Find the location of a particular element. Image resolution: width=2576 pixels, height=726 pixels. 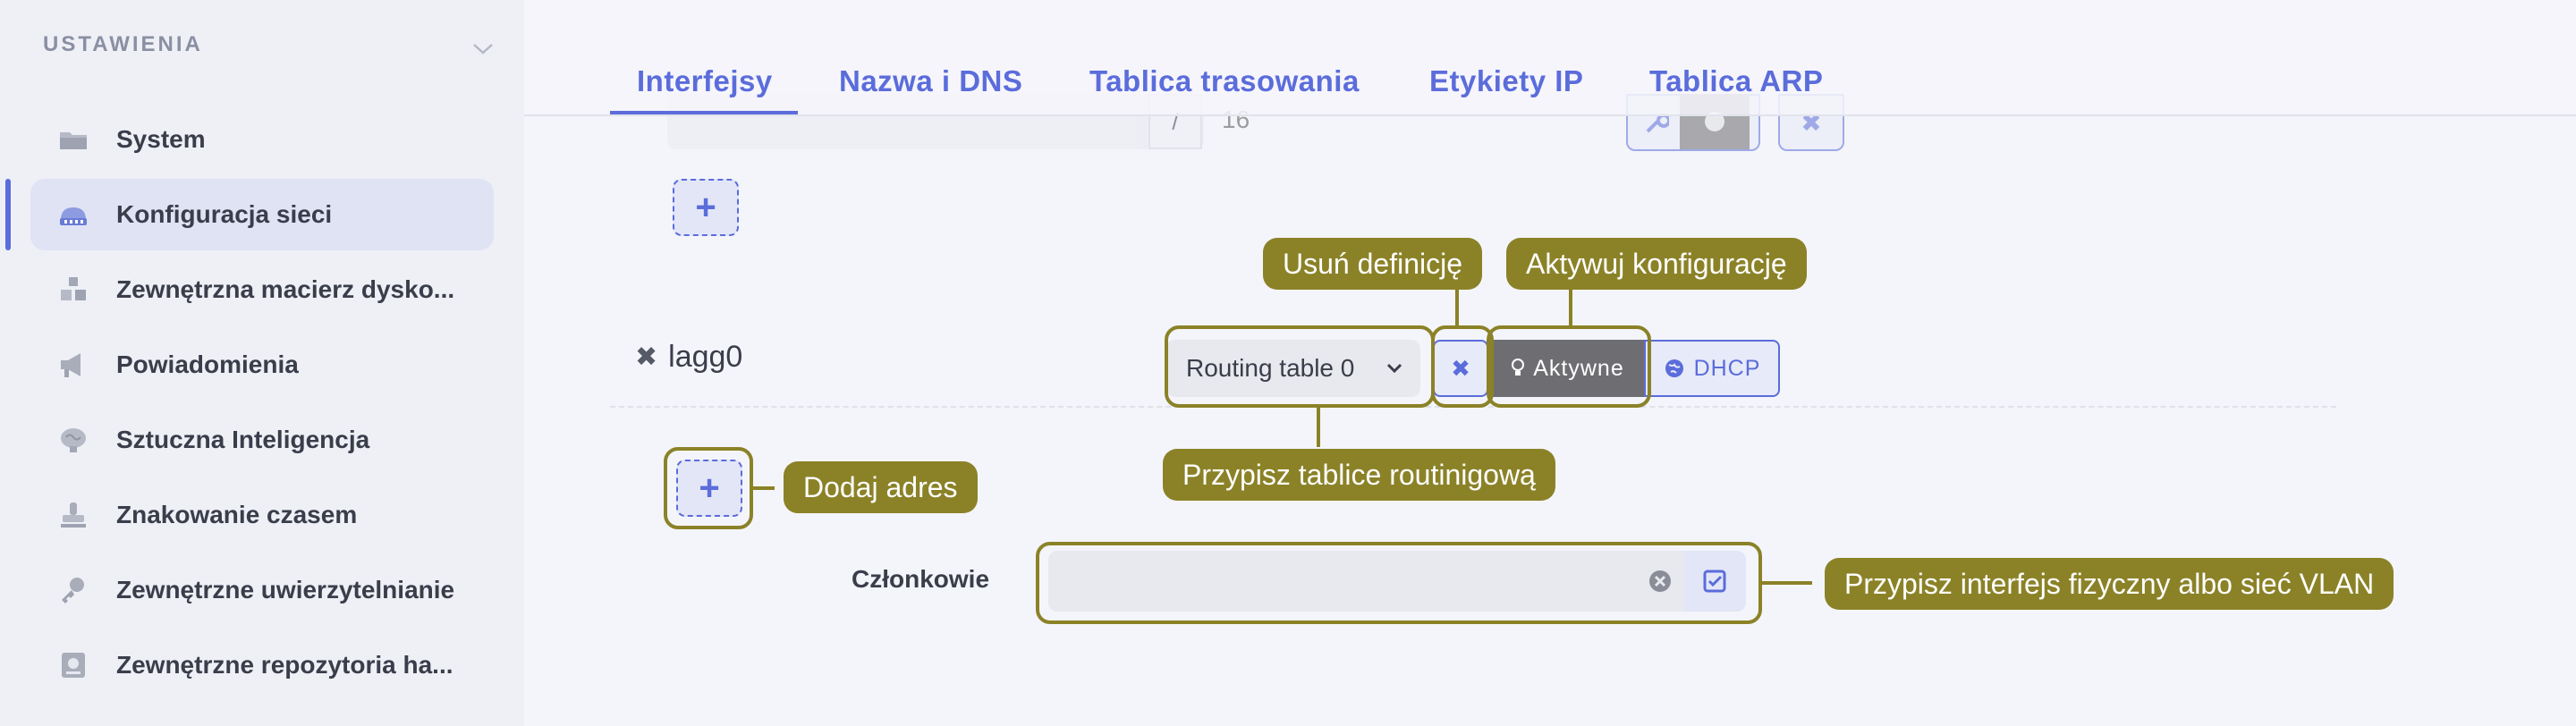

sidebar-item-network-config: Konfiguracja sieci is located at coordinates (262, 214).